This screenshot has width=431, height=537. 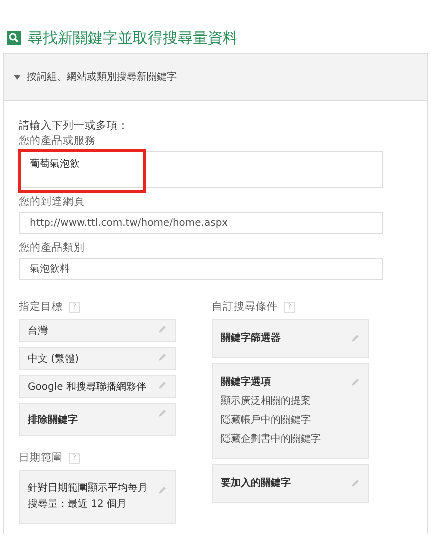 I want to click on caret-icon, so click(x=17, y=77).